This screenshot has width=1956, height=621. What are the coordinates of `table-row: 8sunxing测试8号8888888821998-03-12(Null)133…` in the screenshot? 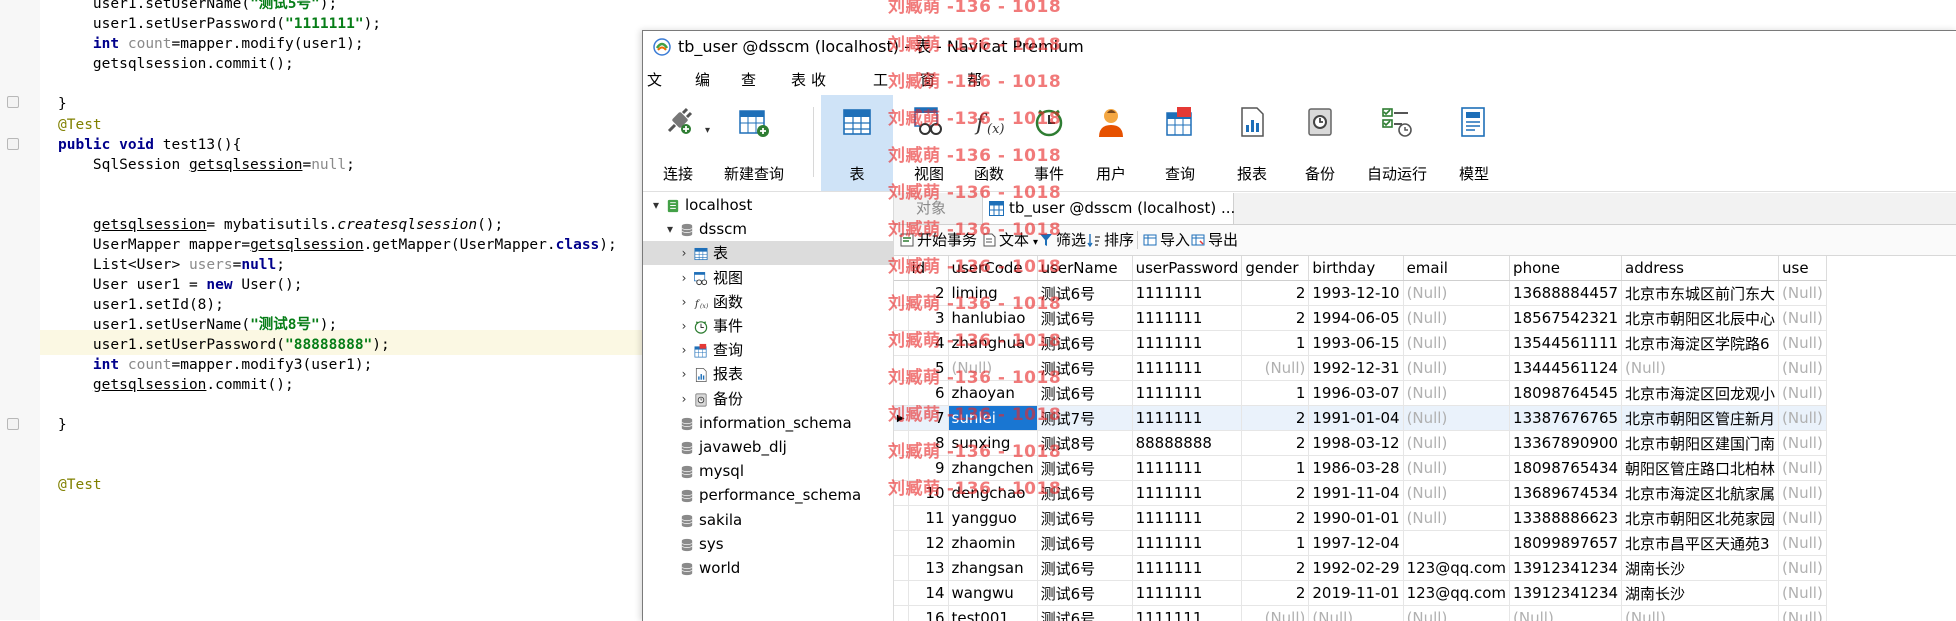 It's located at (1360, 443).